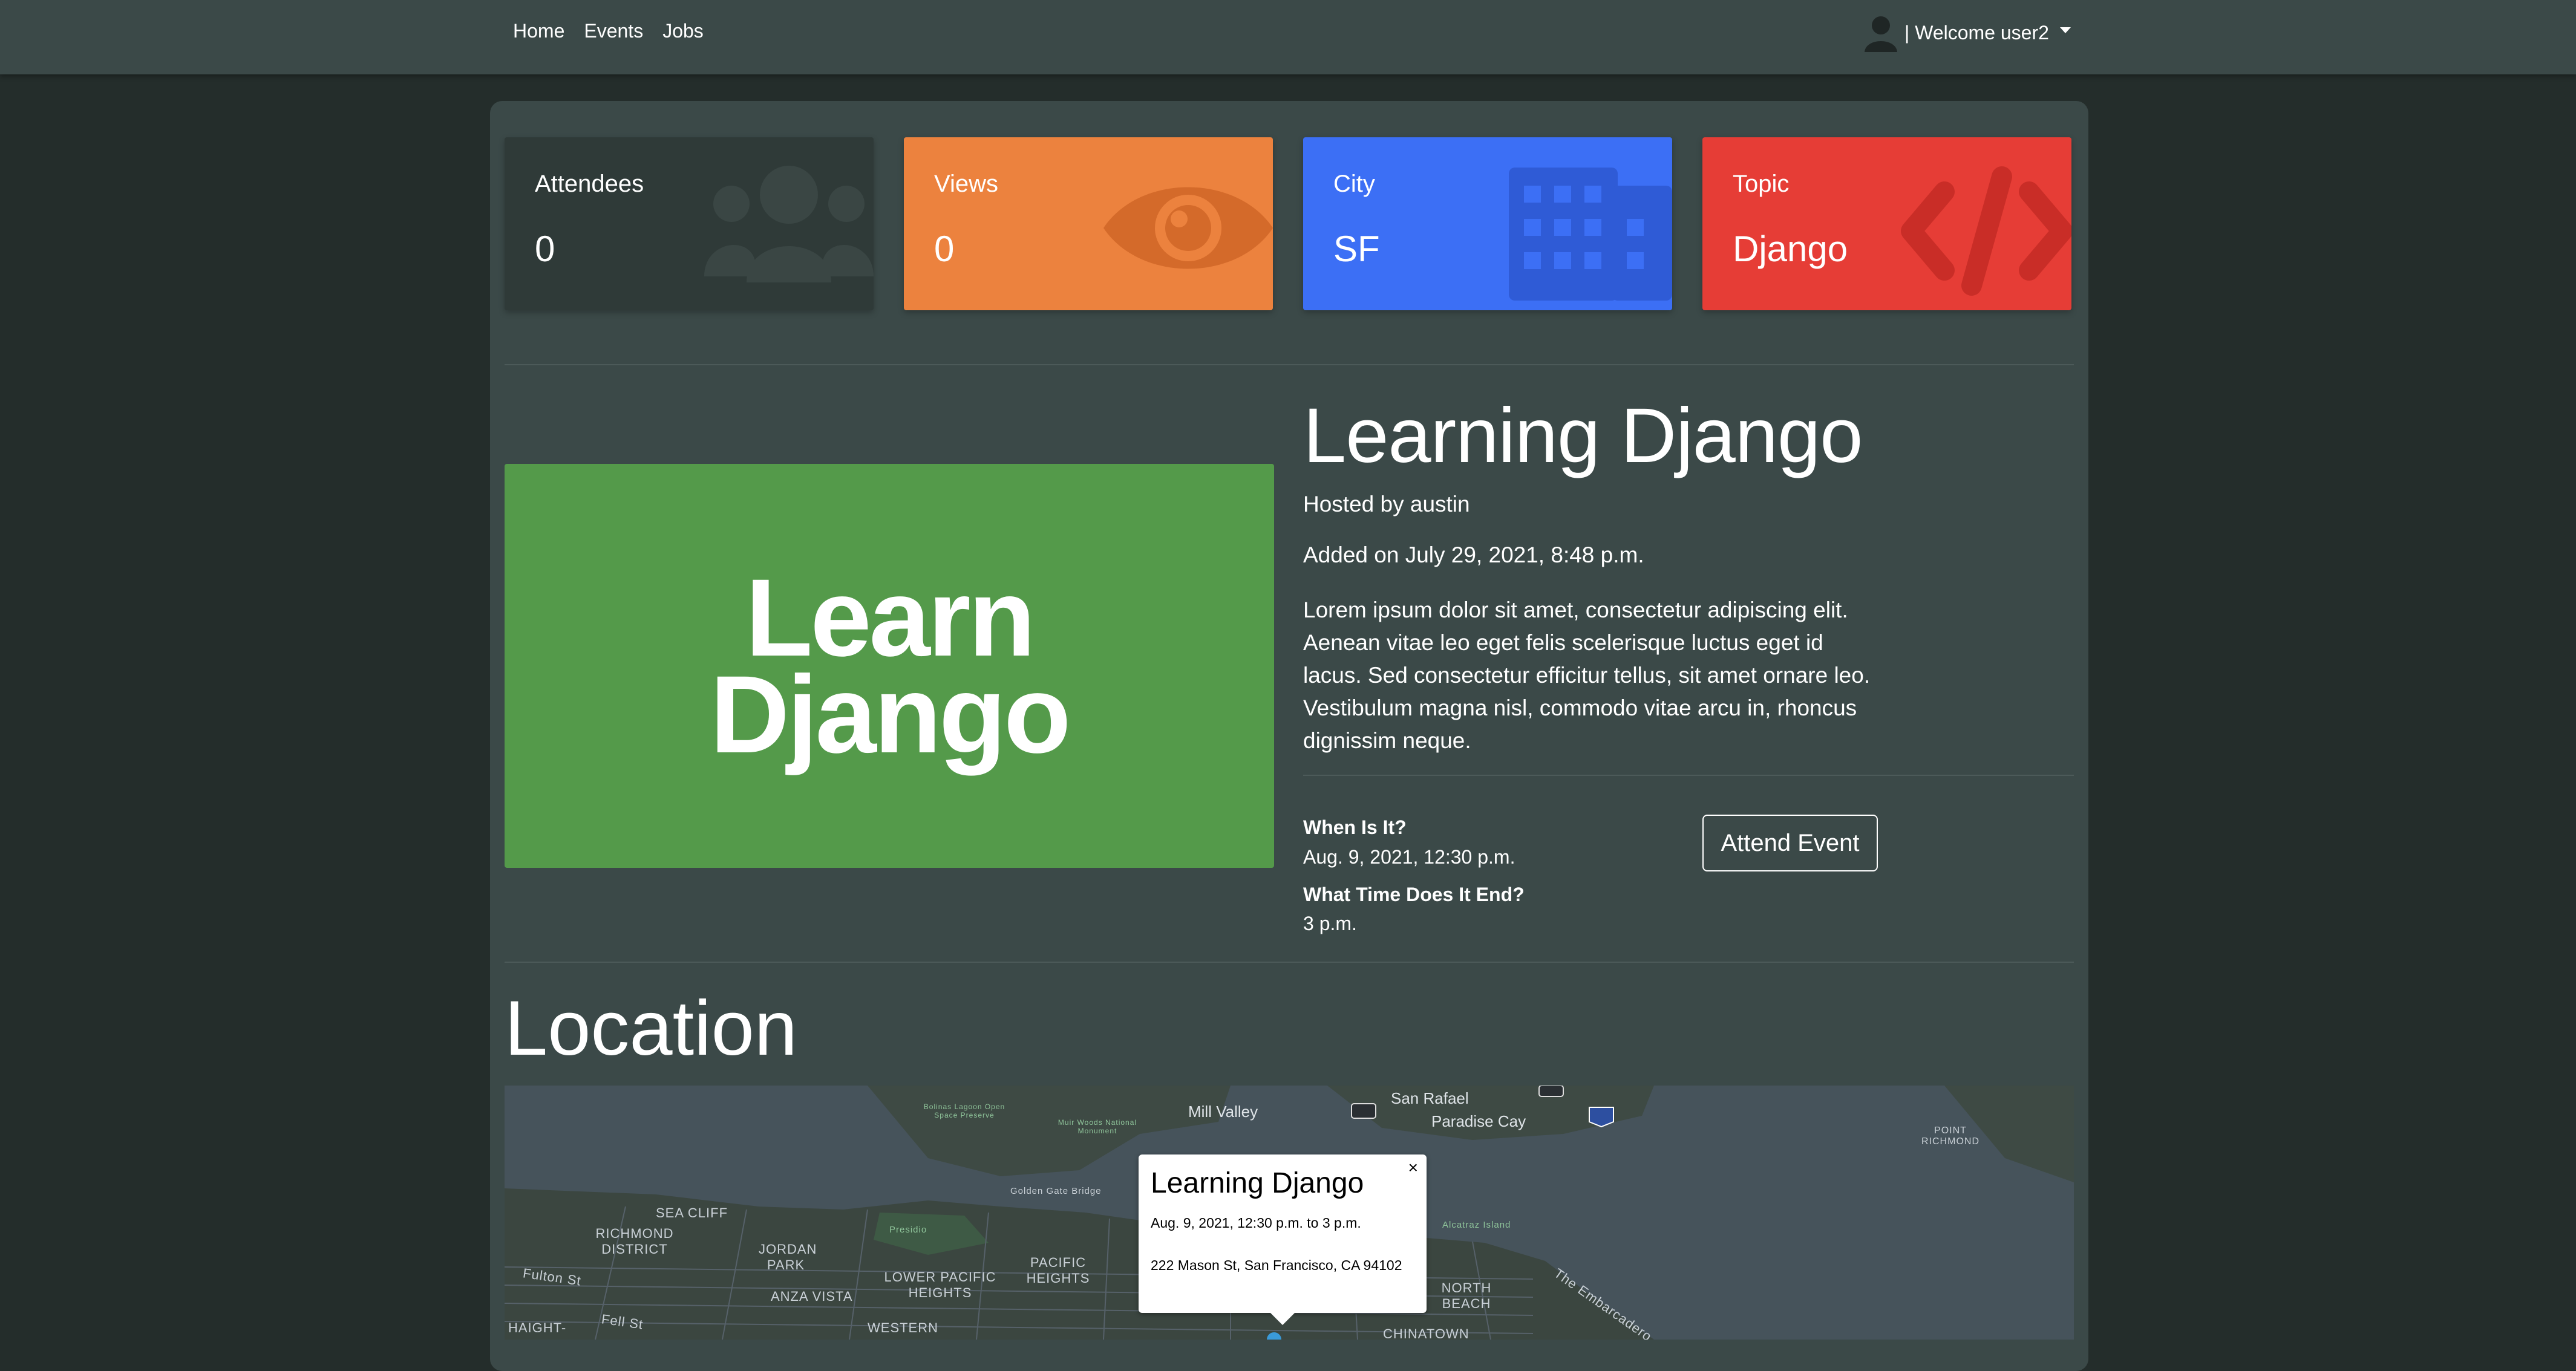 The image size is (2576, 1371). I want to click on when-label: When Is It?, so click(1355, 827).